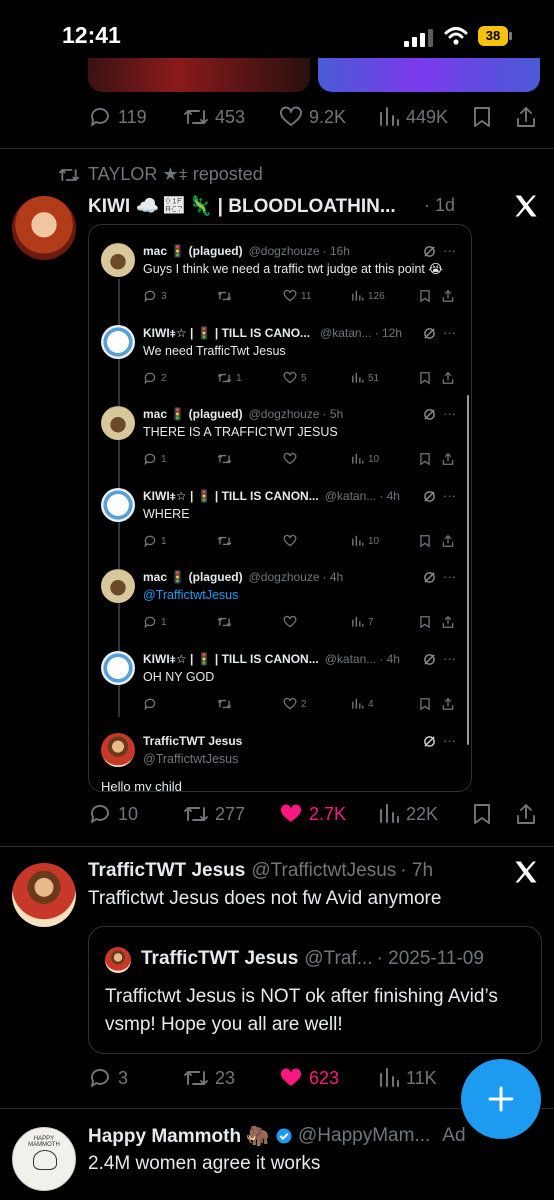 Image resolution: width=554 pixels, height=1200 pixels. Describe the element at coordinates (179, 1136) in the screenshot. I see `author-name: Happy Mammoth 🦣` at that location.